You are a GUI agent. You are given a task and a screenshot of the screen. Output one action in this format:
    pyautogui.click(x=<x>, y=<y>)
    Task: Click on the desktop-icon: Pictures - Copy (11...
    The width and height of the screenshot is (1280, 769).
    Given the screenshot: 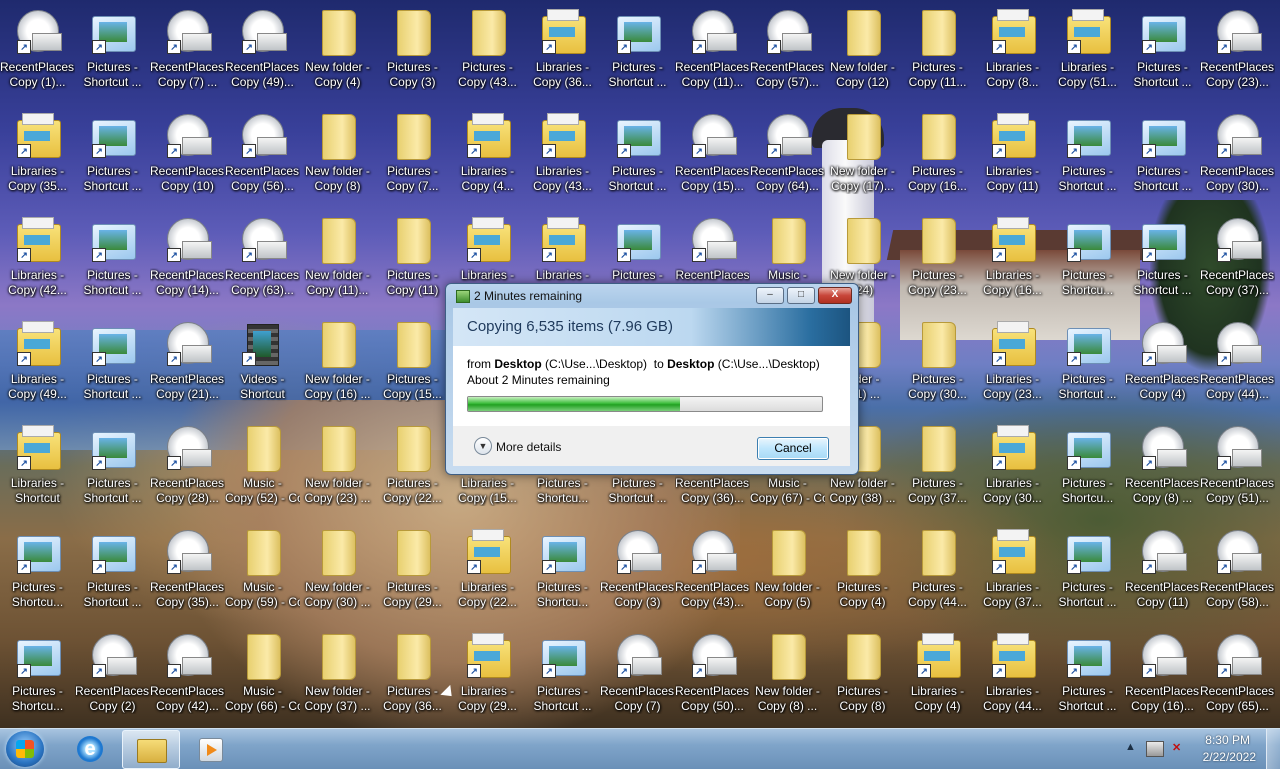 What is the action you would take?
    pyautogui.click(x=937, y=56)
    